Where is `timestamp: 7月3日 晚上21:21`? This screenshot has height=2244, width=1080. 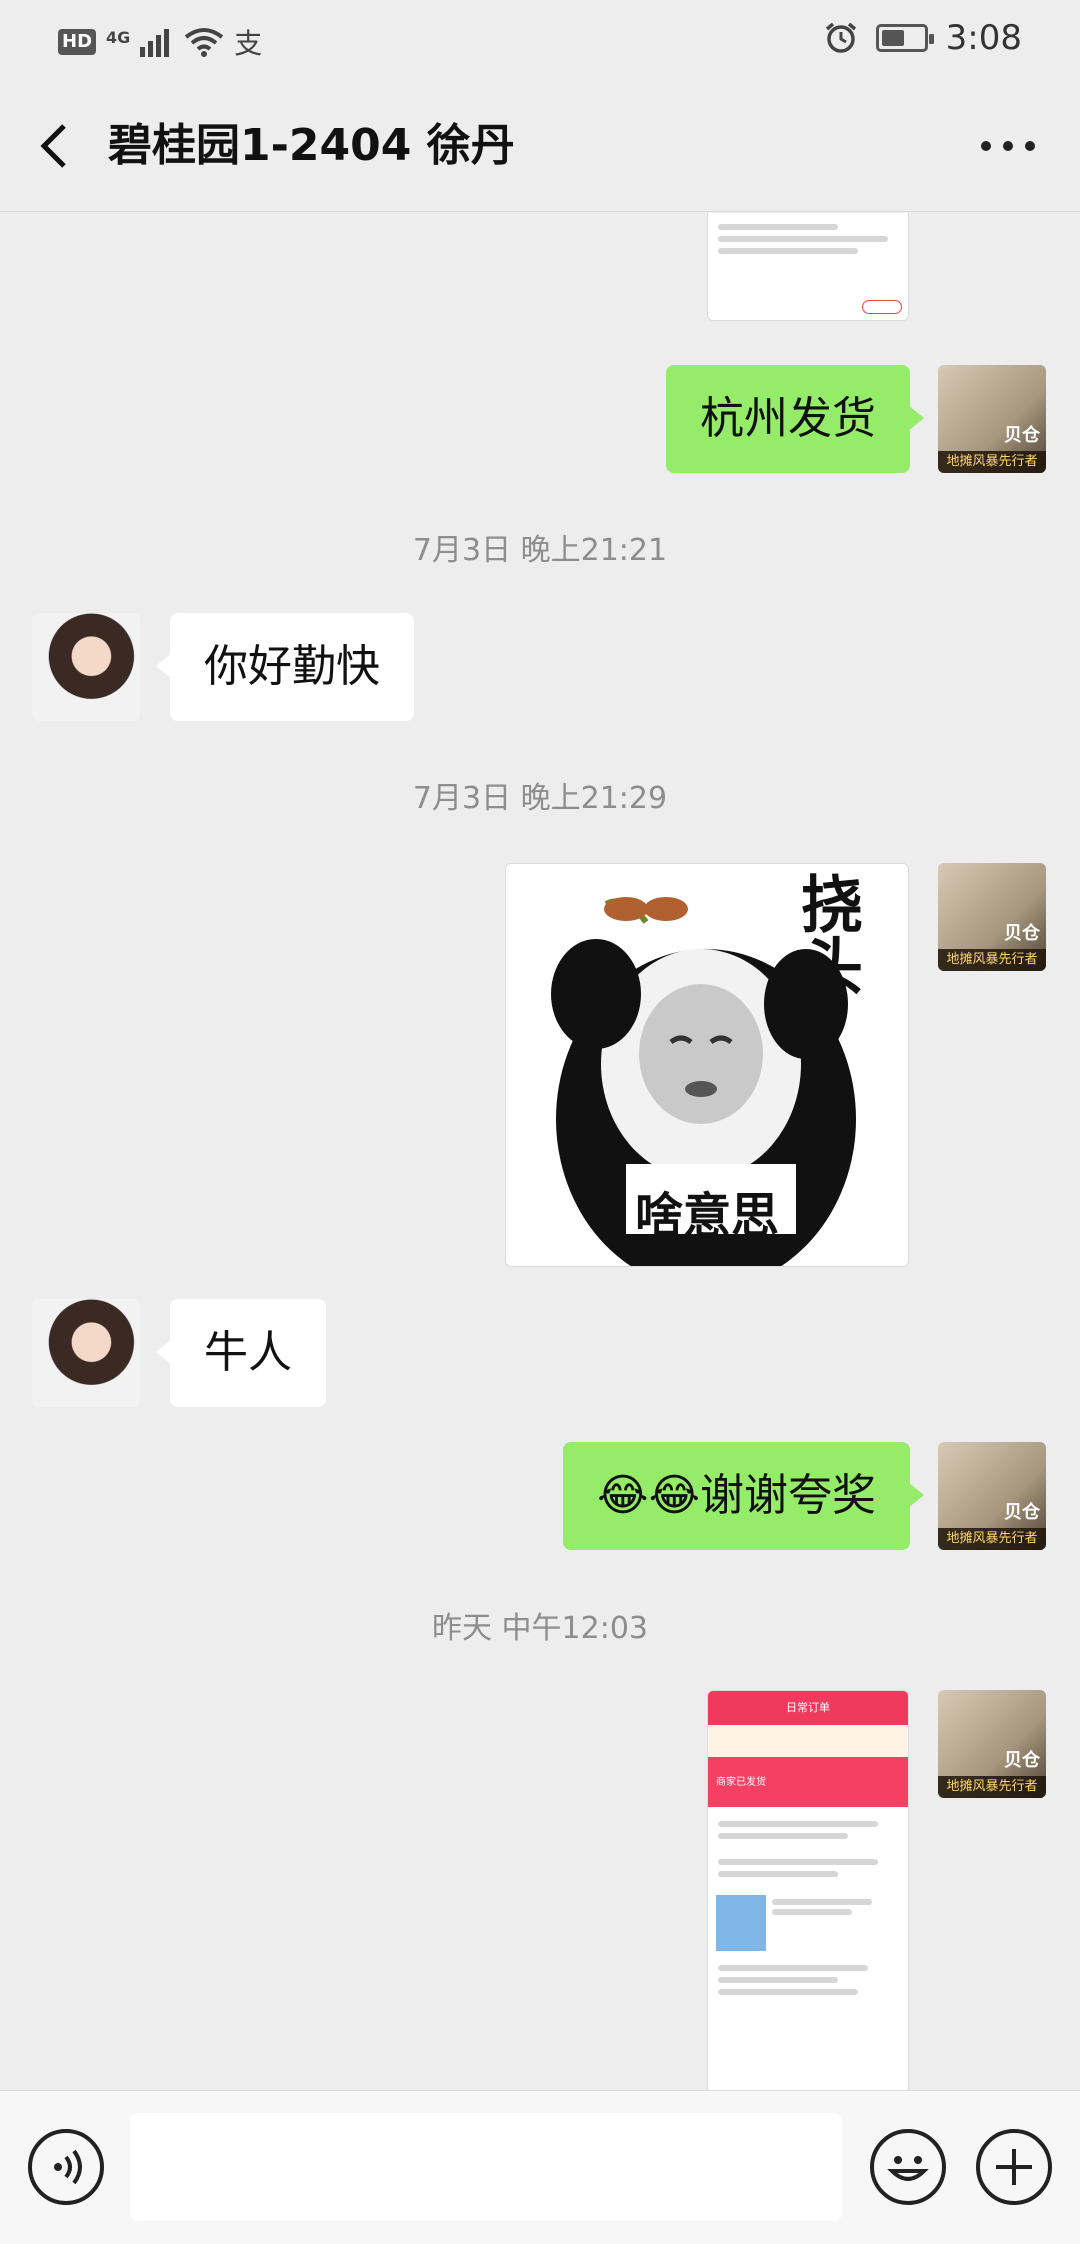 timestamp: 7月3日 晚上21:21 is located at coordinates (540, 550).